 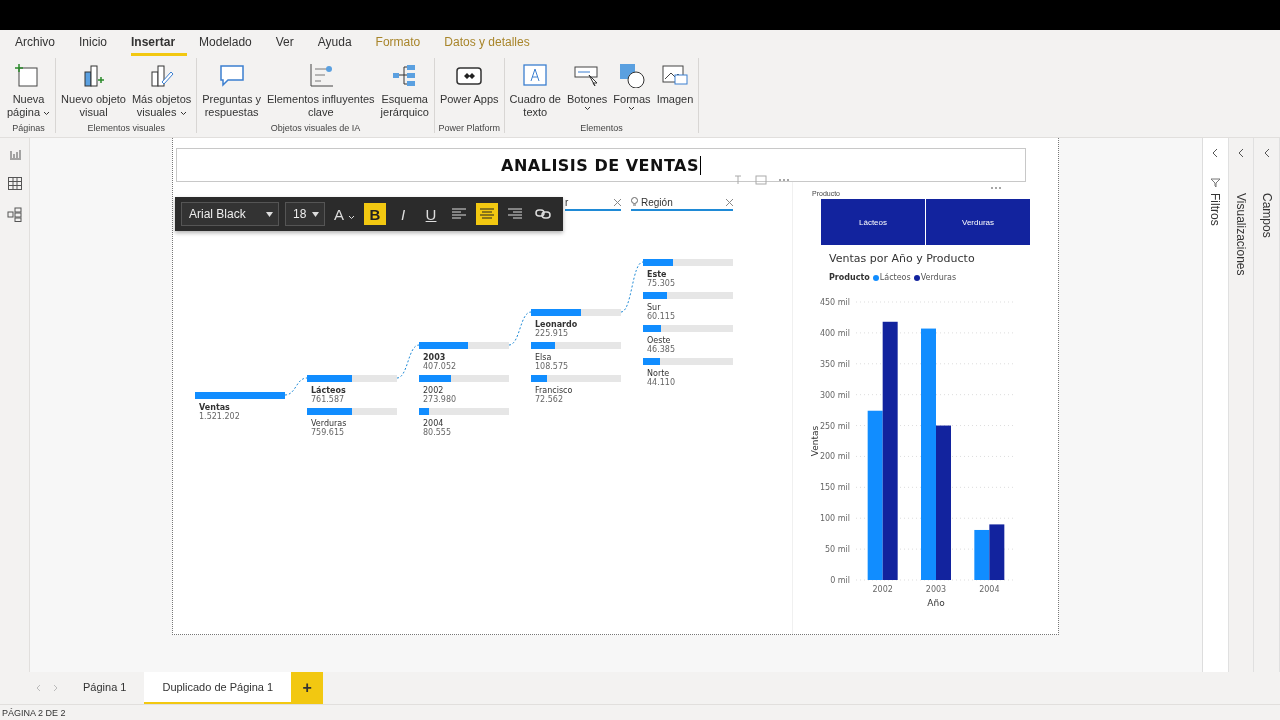 I want to click on bulb-icon, so click(x=634, y=202).